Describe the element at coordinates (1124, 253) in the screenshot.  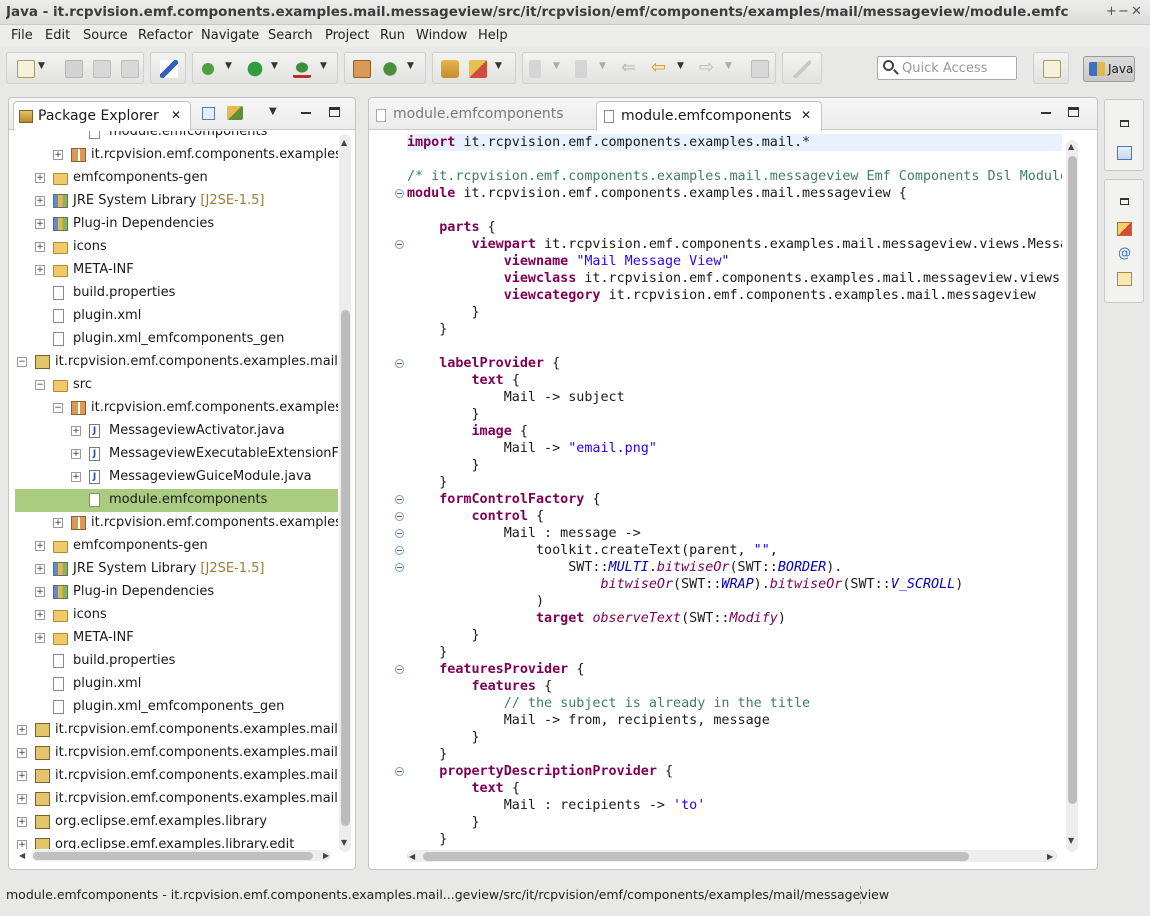
I see `javadoc-icon: @` at that location.